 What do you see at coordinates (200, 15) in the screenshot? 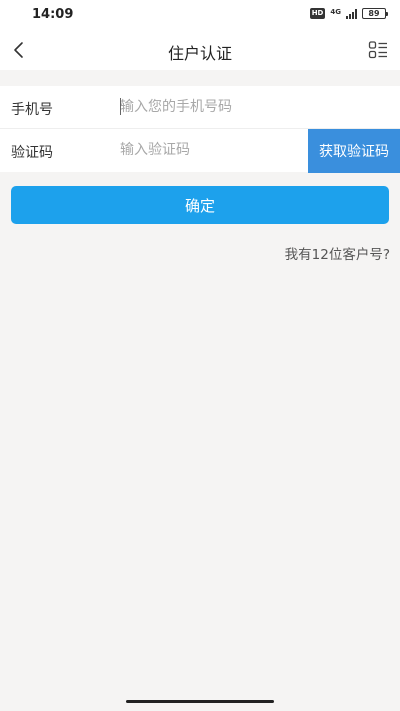
I see `status-bar: 14:09 HD 4G 89` at bounding box center [200, 15].